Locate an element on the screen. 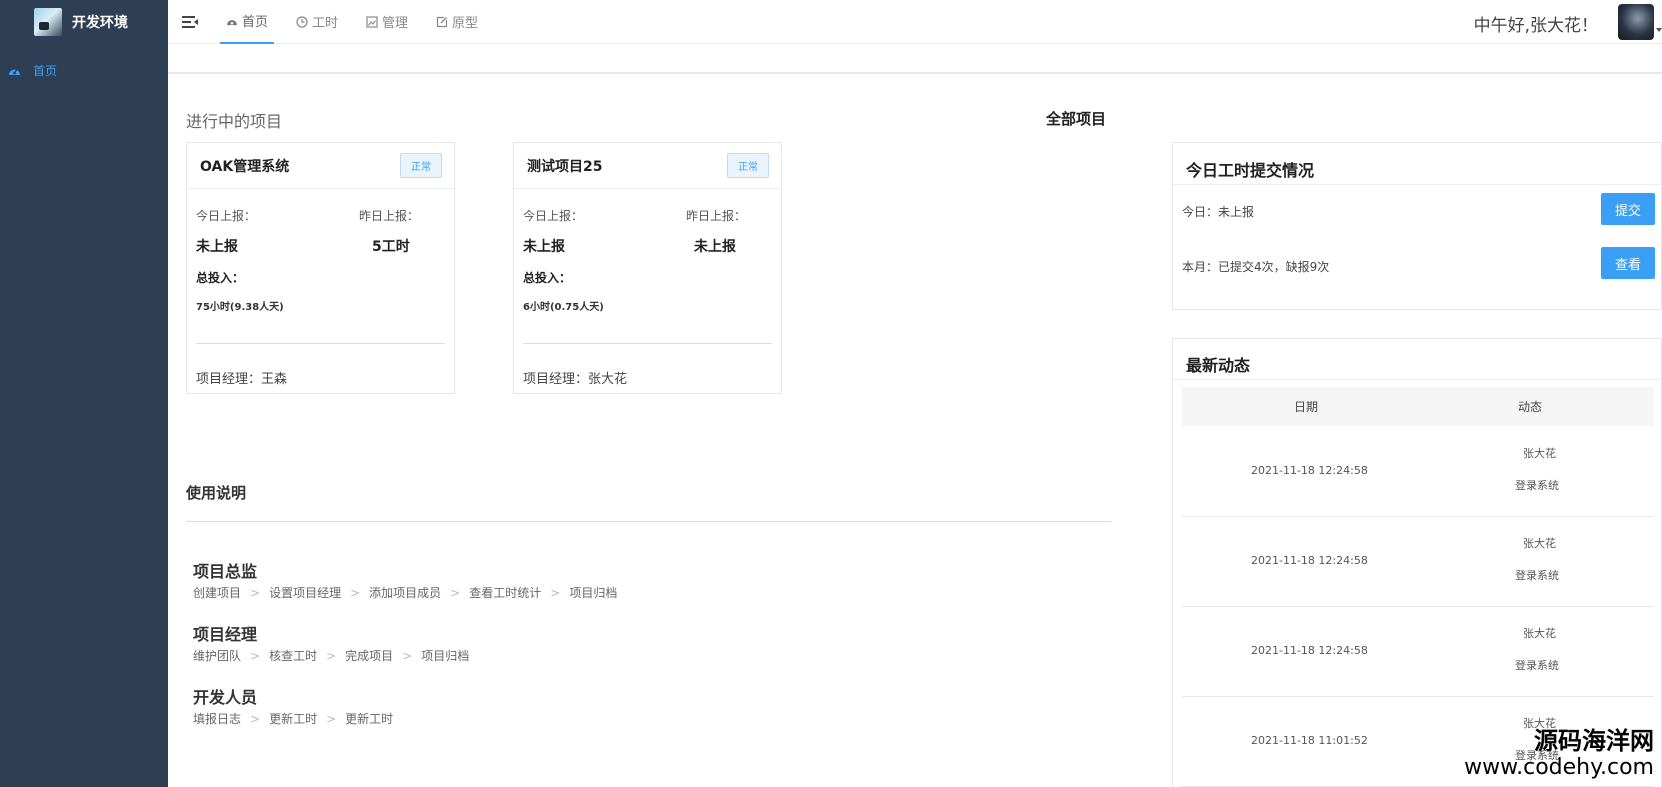 This screenshot has height=787, width=1662. workflow-step: 维护团队 is located at coordinates (217, 656).